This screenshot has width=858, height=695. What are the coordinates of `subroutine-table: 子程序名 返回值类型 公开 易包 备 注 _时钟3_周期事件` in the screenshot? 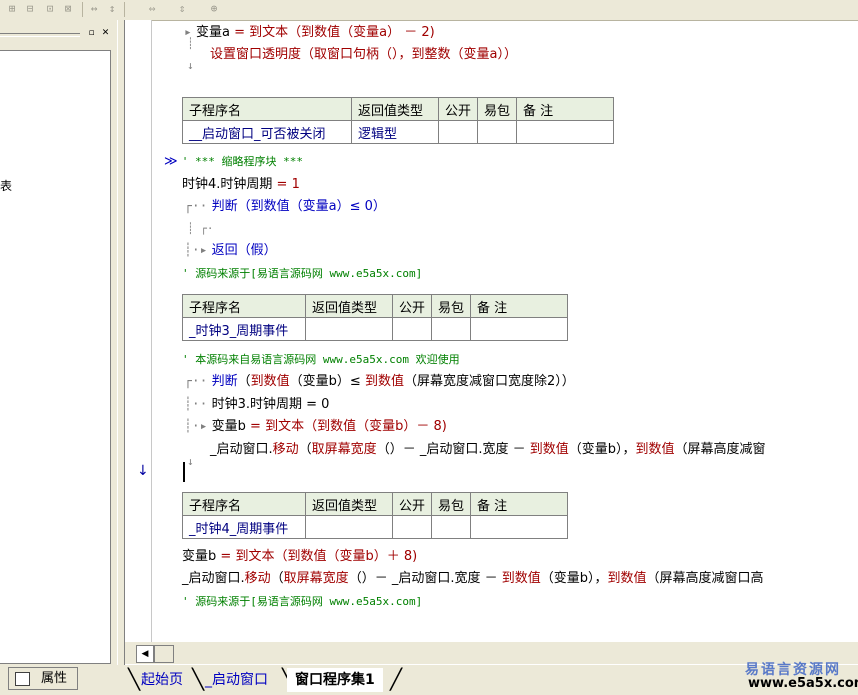 It's located at (375, 317).